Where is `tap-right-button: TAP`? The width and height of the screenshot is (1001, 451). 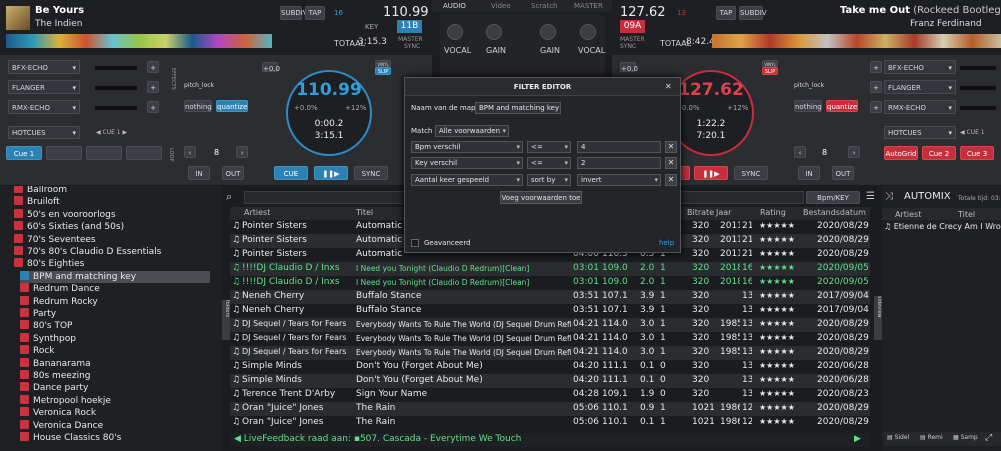 tap-right-button: TAP is located at coordinates (726, 13).